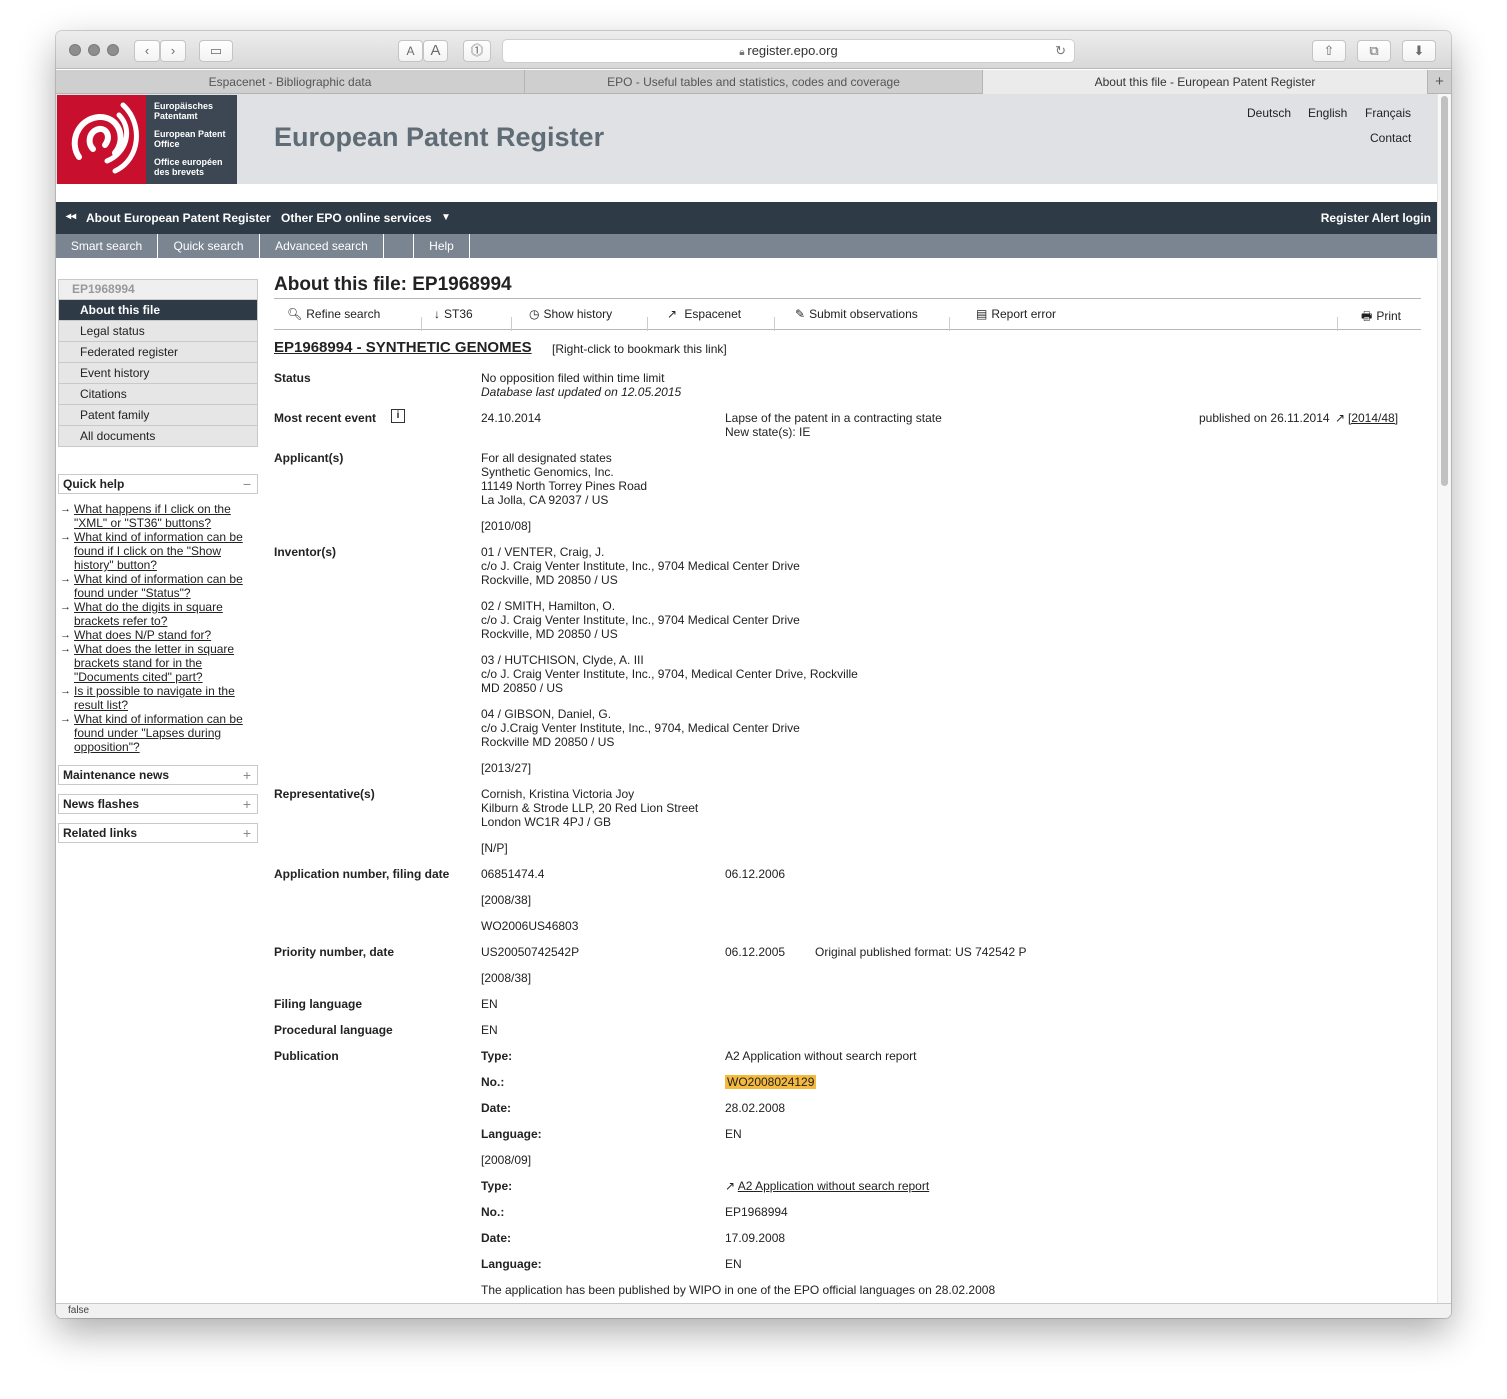 This screenshot has width=1507, height=1399. What do you see at coordinates (403, 347) in the screenshot?
I see `patent-title-link: EP1968994 - SYNTHETIC GENOMES` at bounding box center [403, 347].